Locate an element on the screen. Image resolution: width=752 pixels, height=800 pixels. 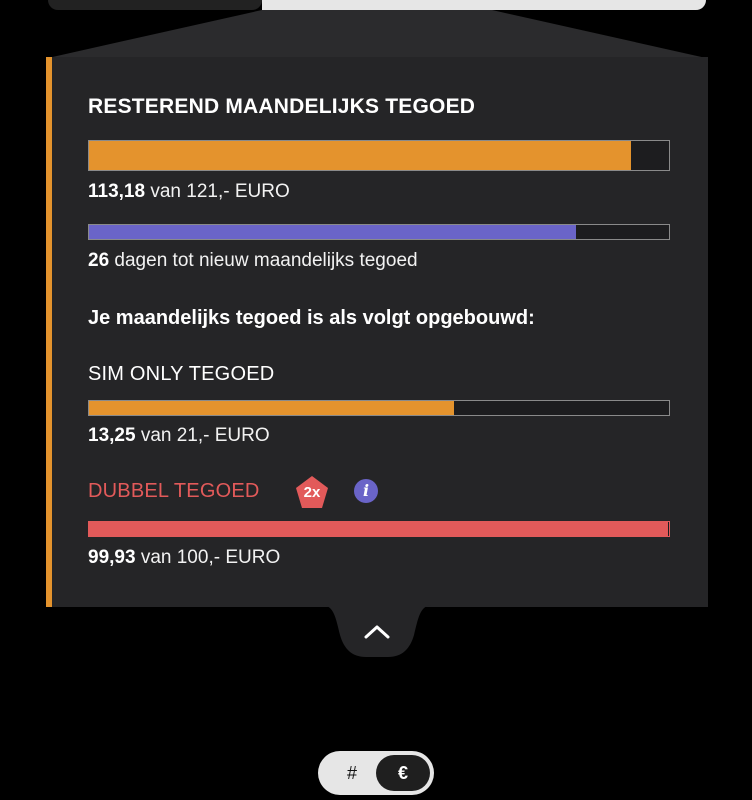
double-badge-text: 2x is located at coordinates (312, 492).